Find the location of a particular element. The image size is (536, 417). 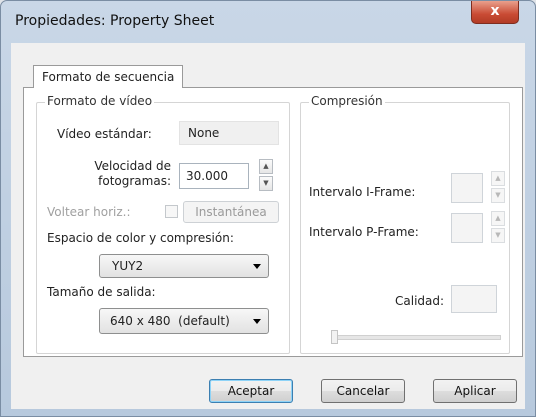

video-format-group-label: Formato de vídeo is located at coordinates (100, 101).